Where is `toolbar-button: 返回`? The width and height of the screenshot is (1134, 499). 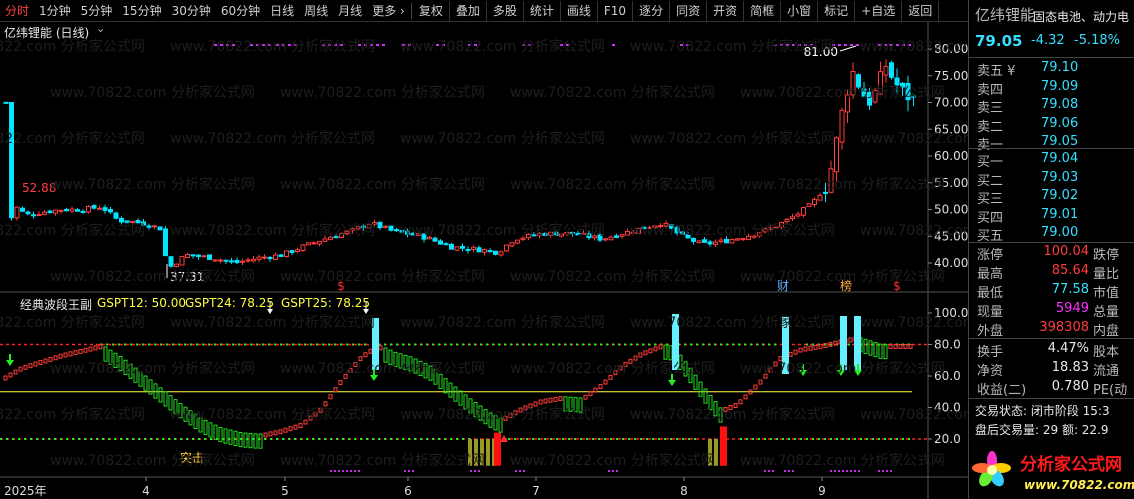
toolbar-button: 返回 is located at coordinates (921, 10).